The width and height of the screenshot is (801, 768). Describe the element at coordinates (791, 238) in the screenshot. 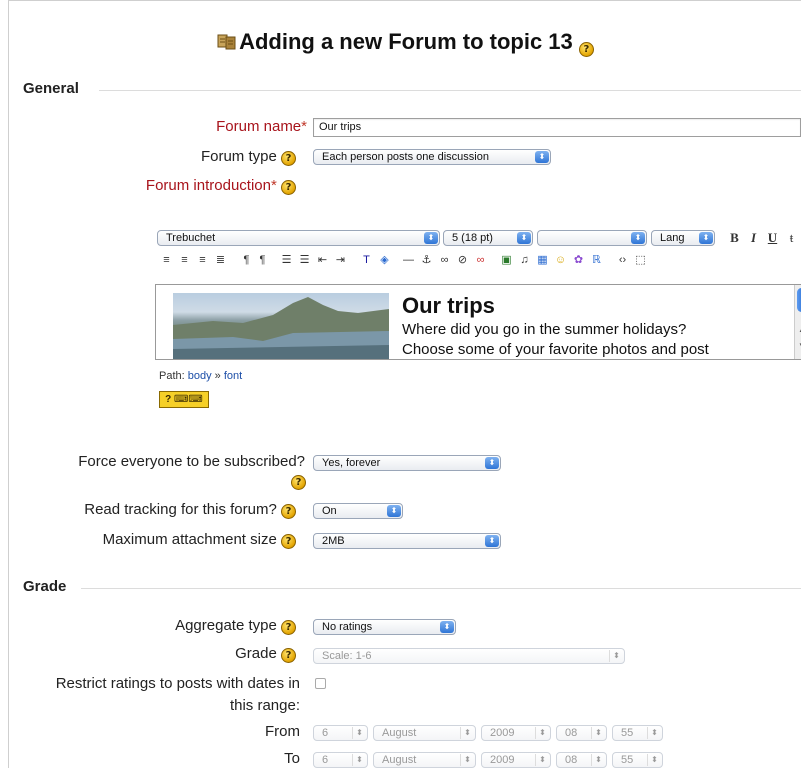

I see `strikethrough-button: ŧ` at that location.